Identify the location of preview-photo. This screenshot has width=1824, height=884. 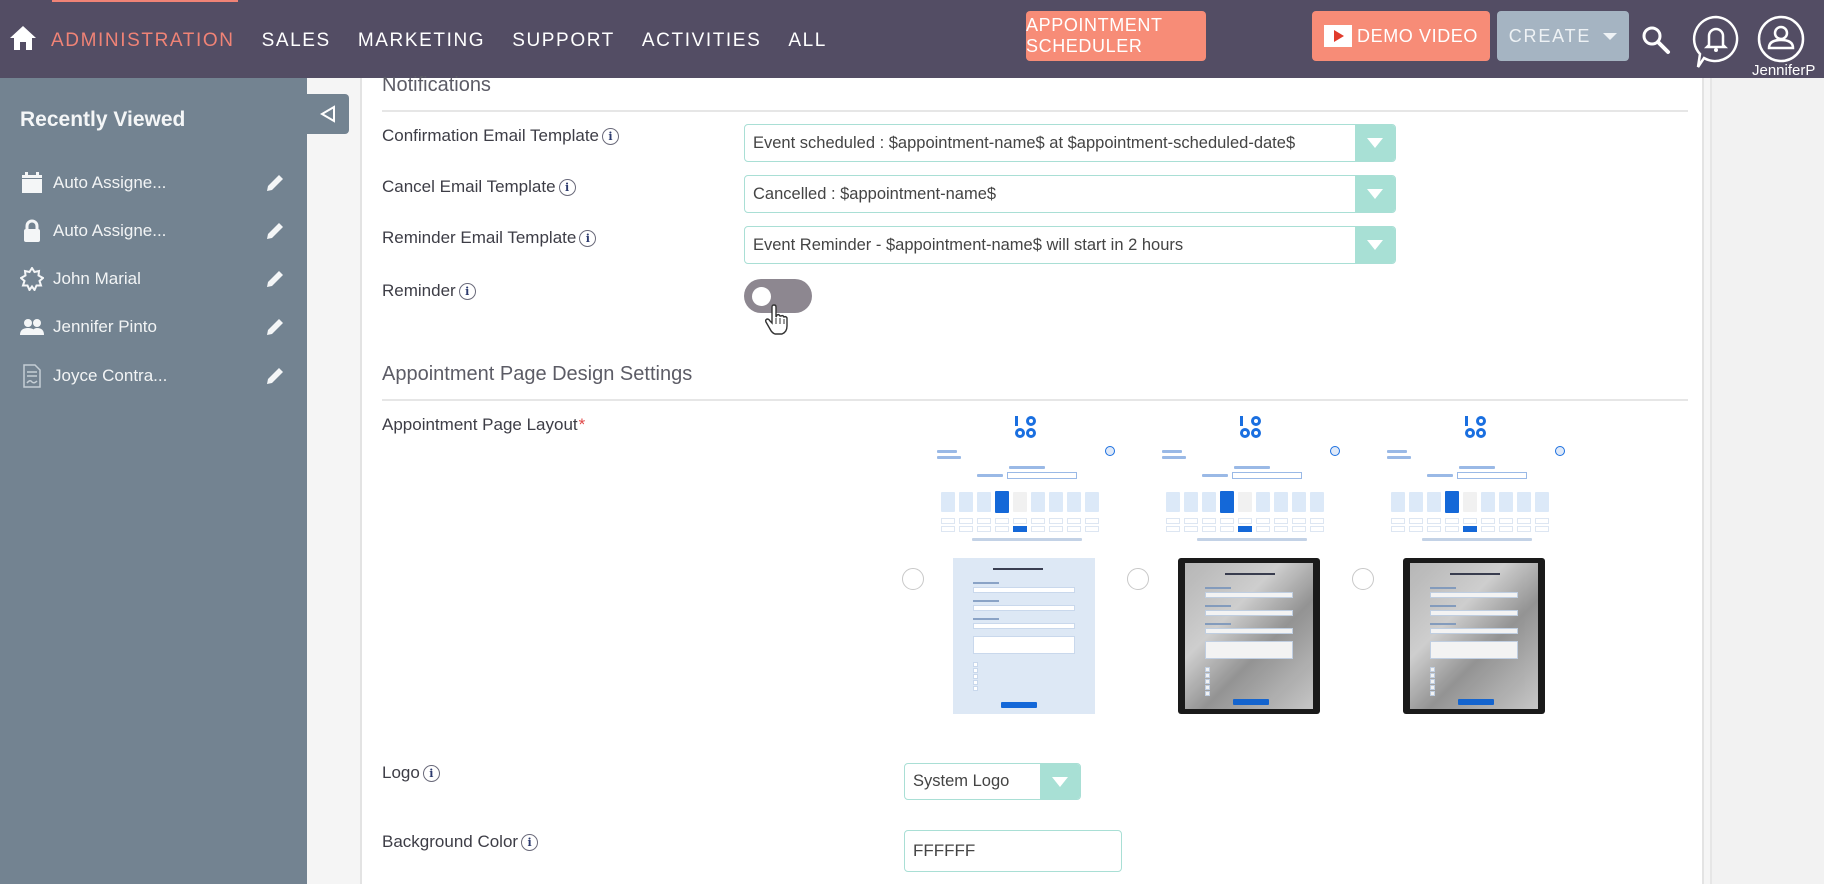
(1249, 636).